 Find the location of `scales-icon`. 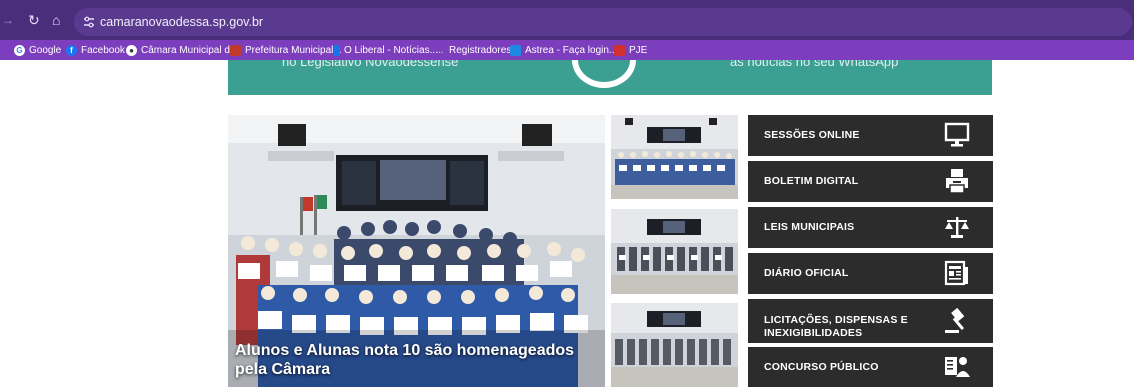

scales-icon is located at coordinates (957, 227).